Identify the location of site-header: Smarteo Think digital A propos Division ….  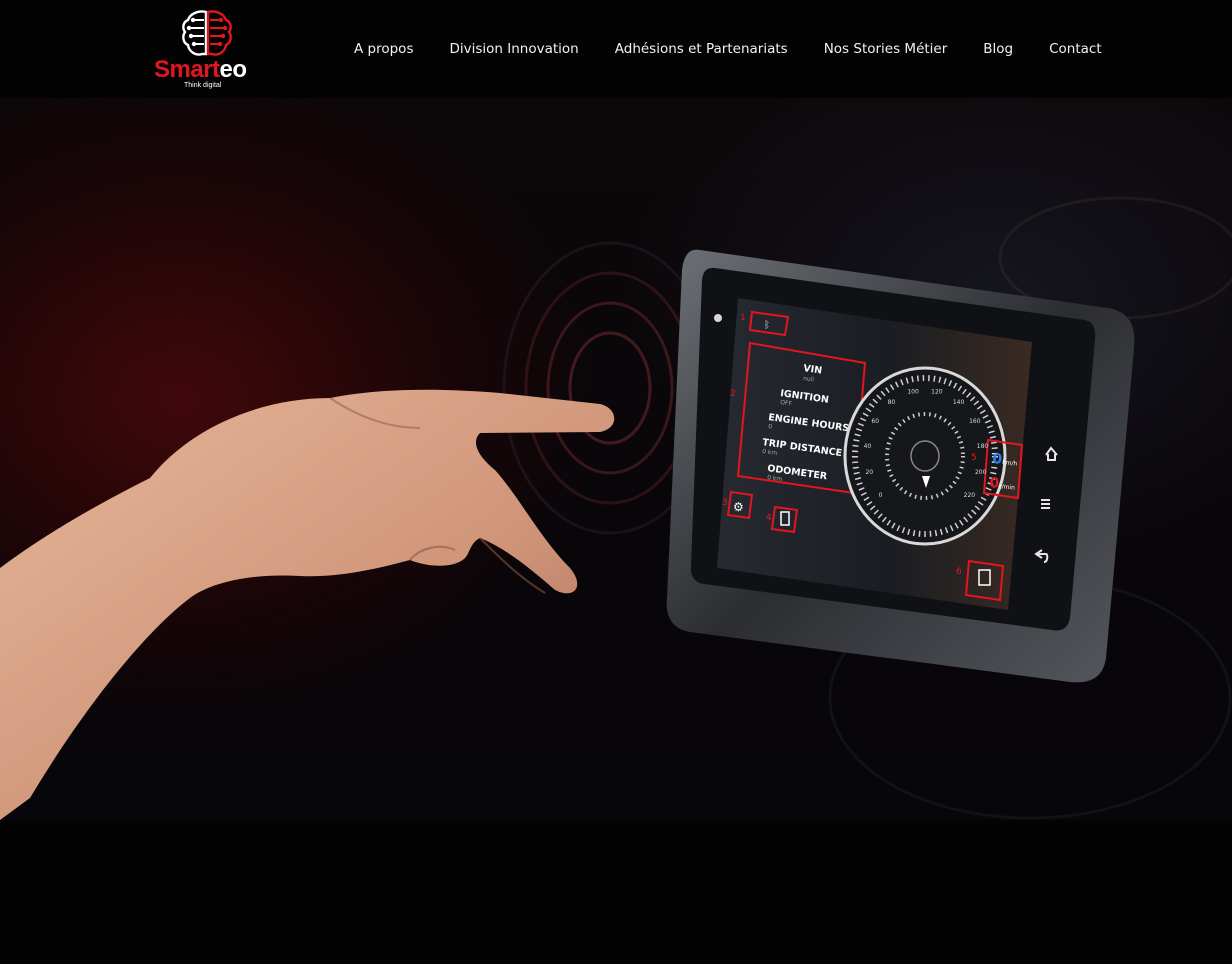
(616, 49).